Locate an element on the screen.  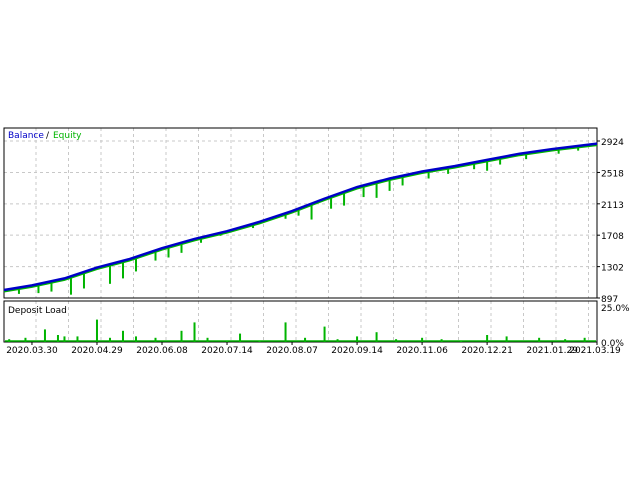
y-tick-label: 1302 is located at coordinates (612, 269).